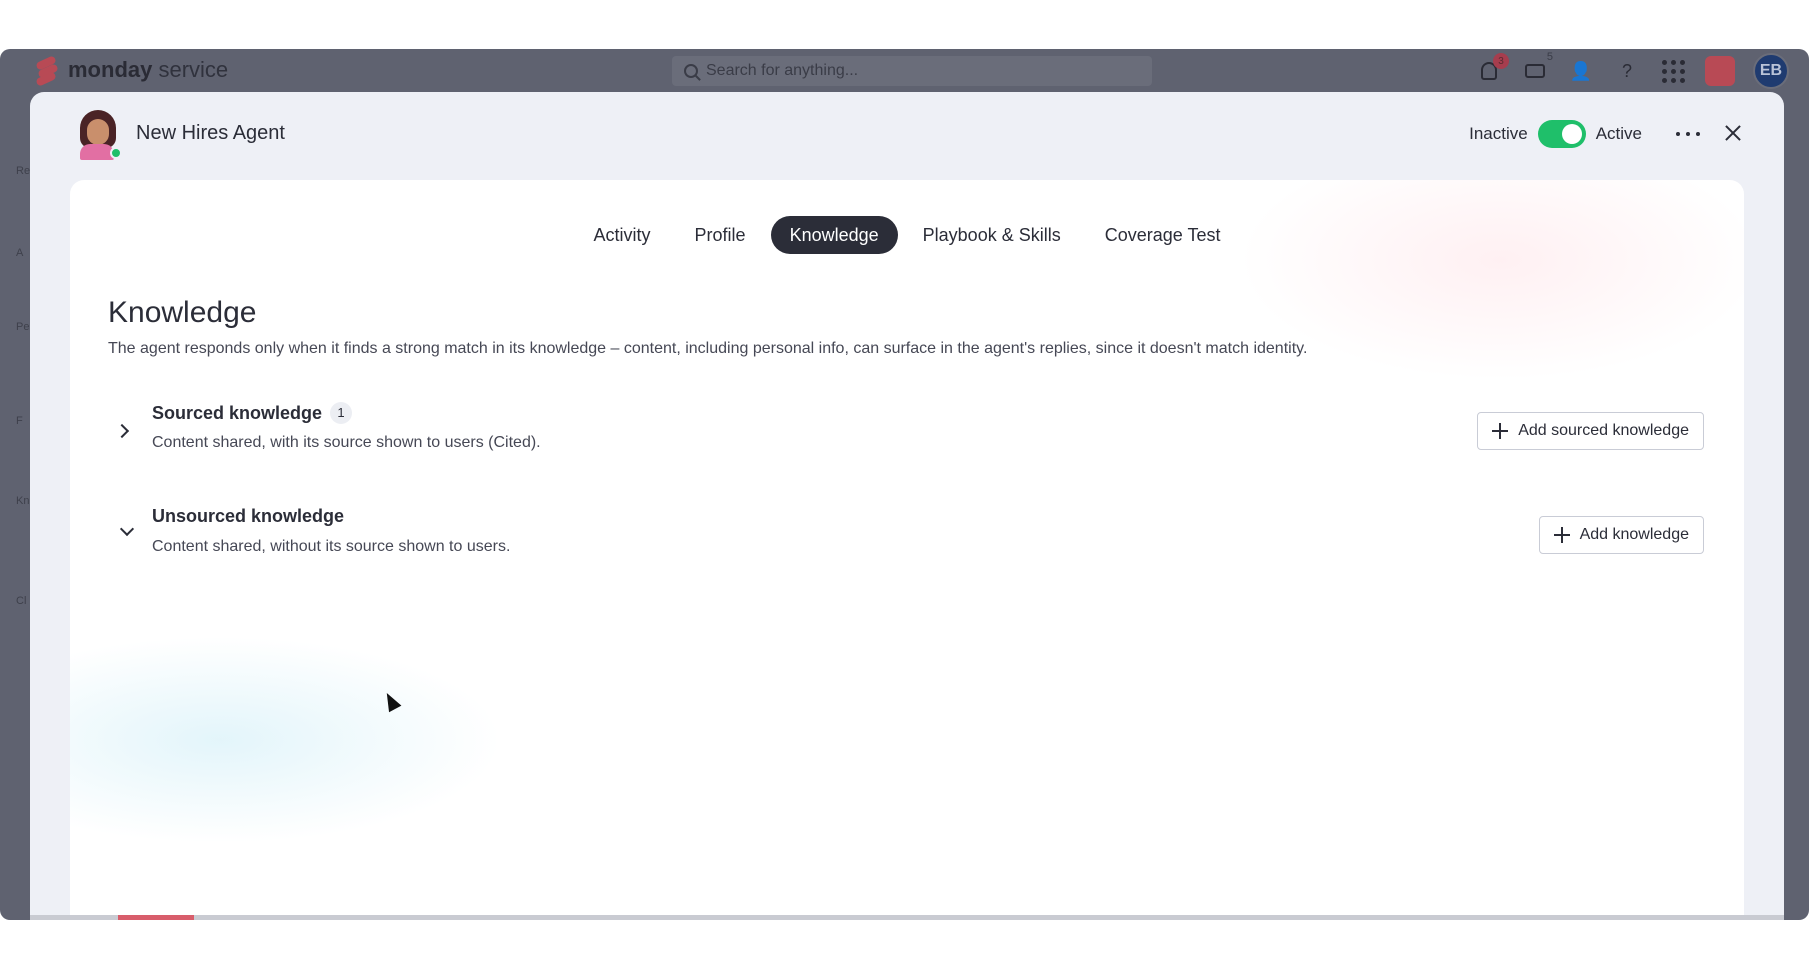 This screenshot has width=1809, height=970. What do you see at coordinates (182, 312) in the screenshot?
I see `page-title: Knowledge` at bounding box center [182, 312].